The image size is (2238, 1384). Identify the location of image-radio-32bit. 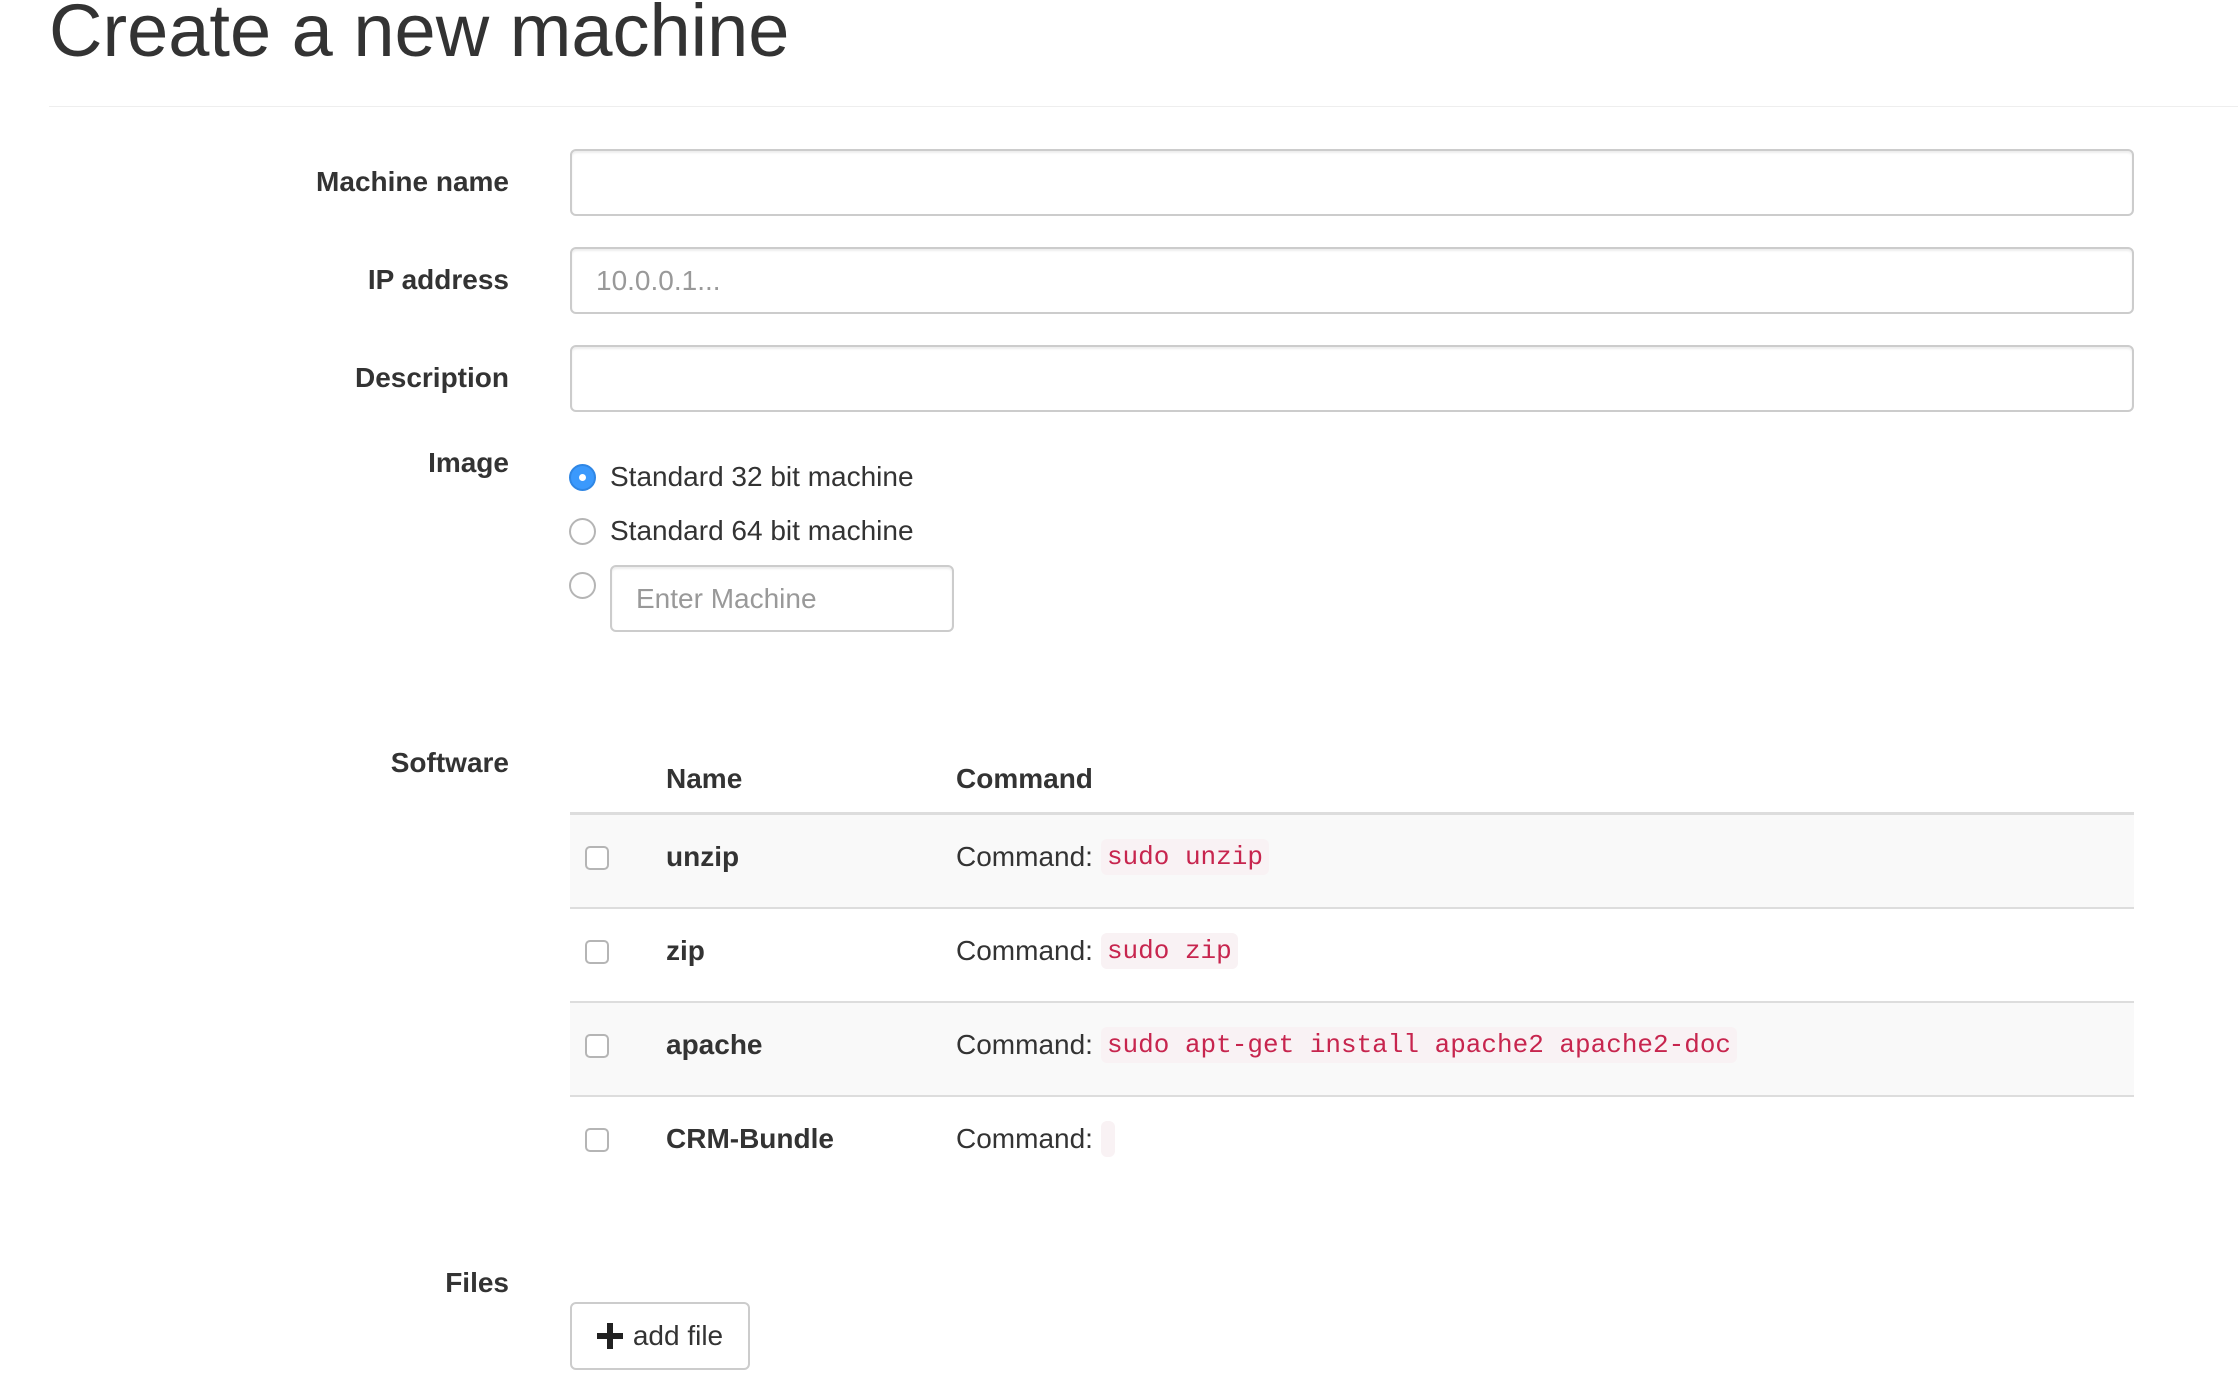
(582, 477).